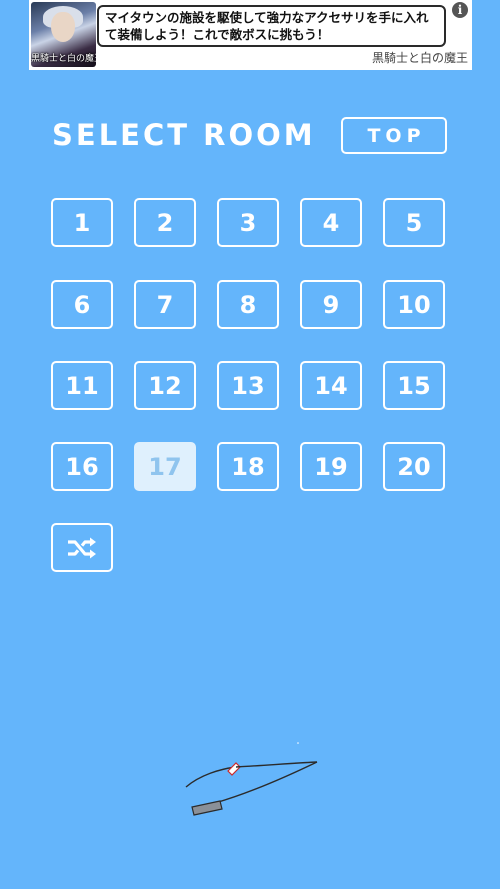  What do you see at coordinates (248, 222) in the screenshot?
I see `room-button-3: 3` at bounding box center [248, 222].